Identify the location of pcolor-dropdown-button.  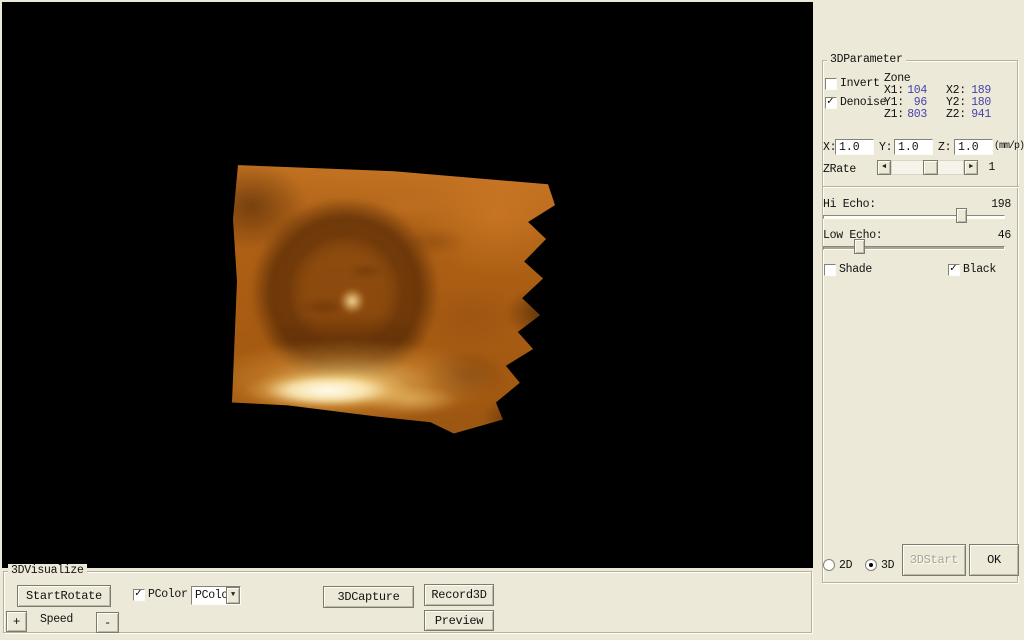
(233, 595).